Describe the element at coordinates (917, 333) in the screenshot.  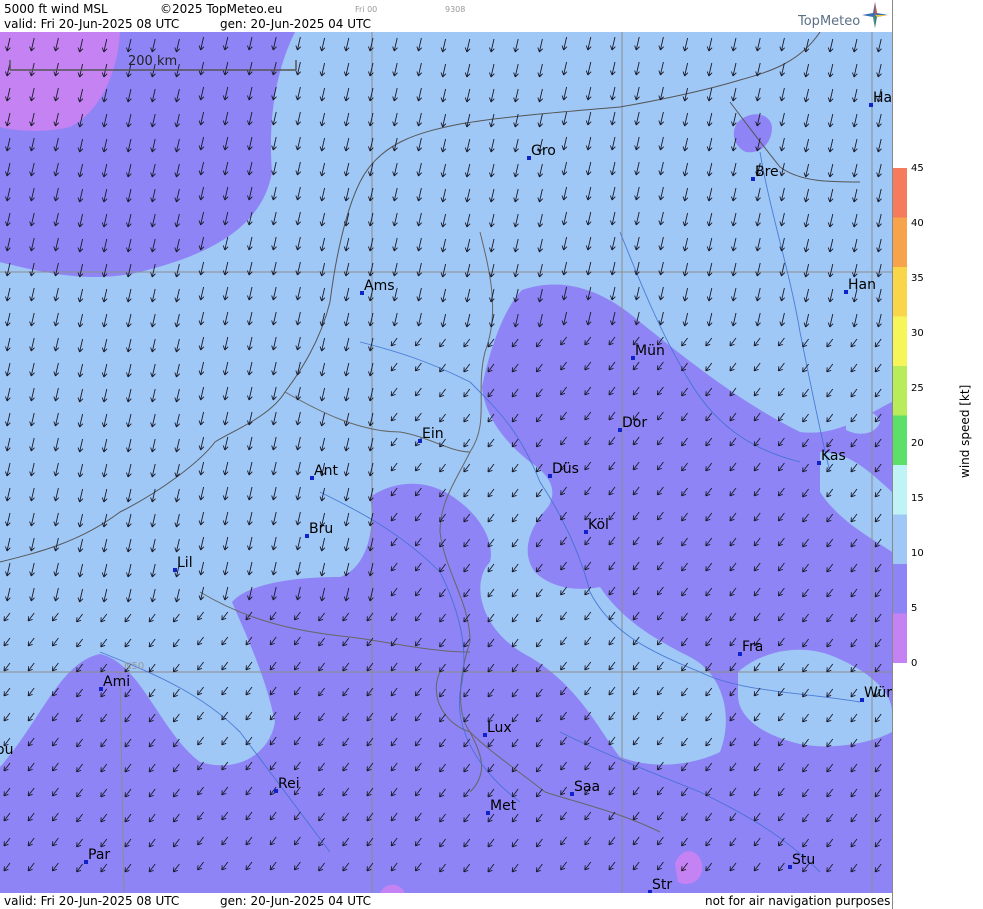
I see `legend-tick-label: 30` at that location.